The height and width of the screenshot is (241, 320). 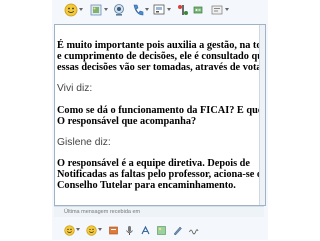 I want to click on nudge-icon, so click(x=113, y=229).